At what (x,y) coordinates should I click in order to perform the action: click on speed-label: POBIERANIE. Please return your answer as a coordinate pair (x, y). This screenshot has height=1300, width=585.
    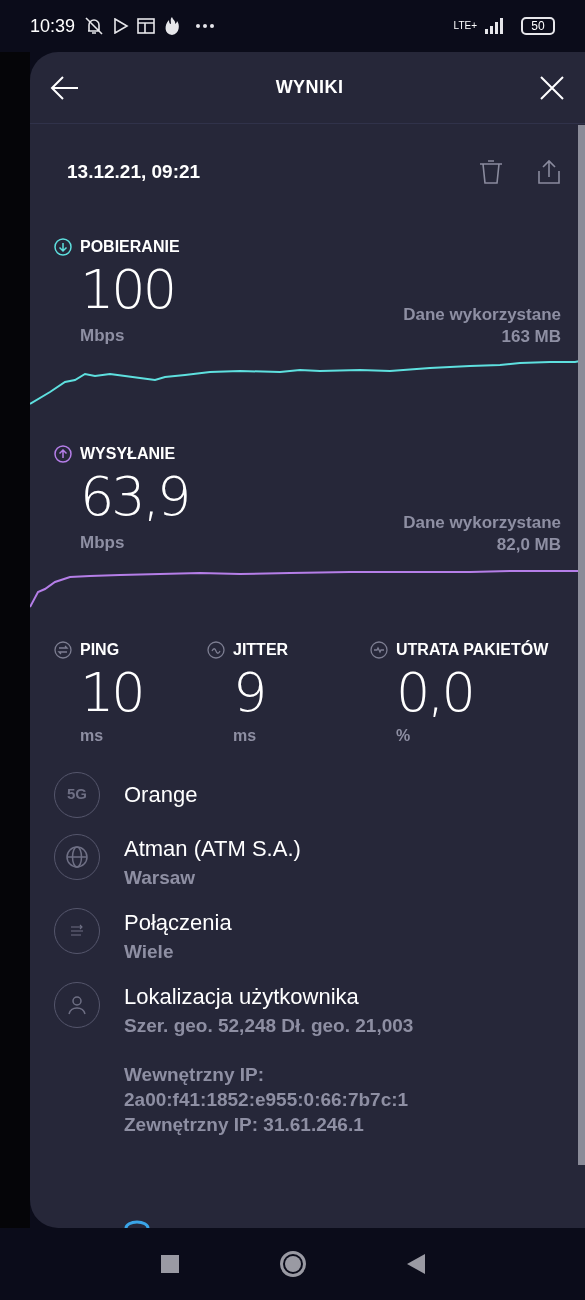
    Looking at the image, I should click on (130, 246).